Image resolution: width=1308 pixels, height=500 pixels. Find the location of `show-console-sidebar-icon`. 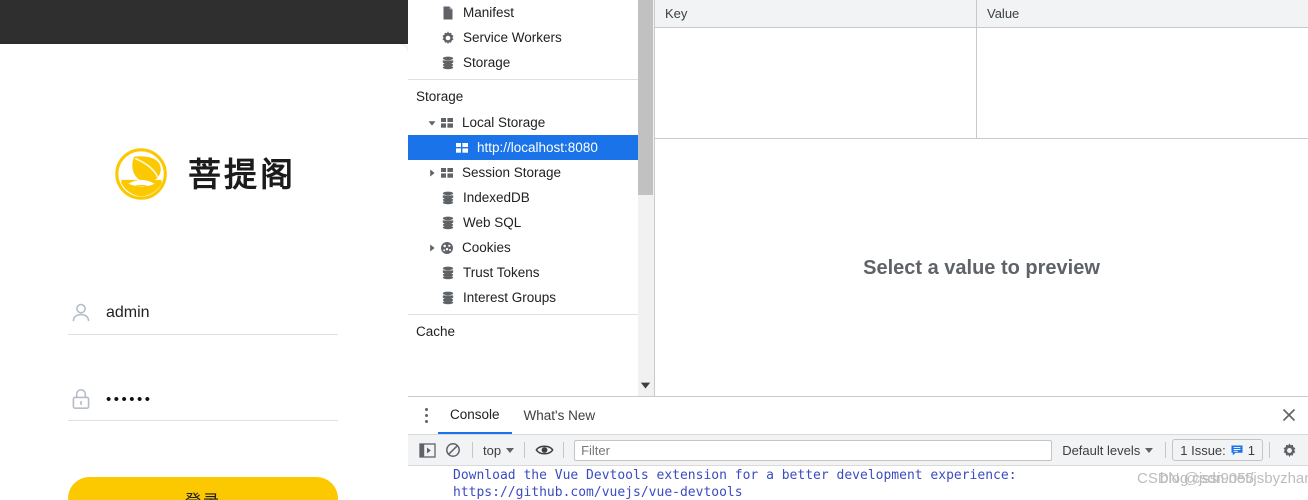

show-console-sidebar-icon is located at coordinates (427, 450).